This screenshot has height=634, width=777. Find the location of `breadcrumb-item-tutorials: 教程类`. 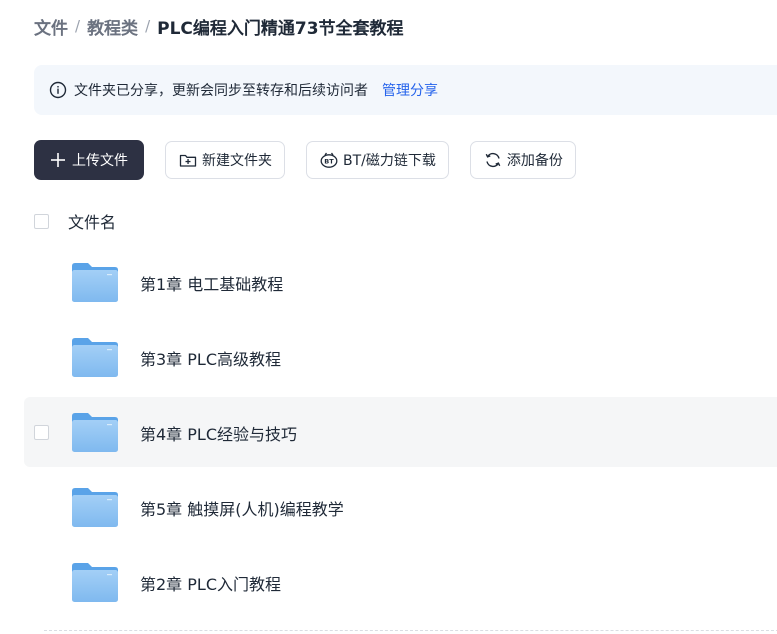

breadcrumb-item-tutorials: 教程类 is located at coordinates (112, 26).